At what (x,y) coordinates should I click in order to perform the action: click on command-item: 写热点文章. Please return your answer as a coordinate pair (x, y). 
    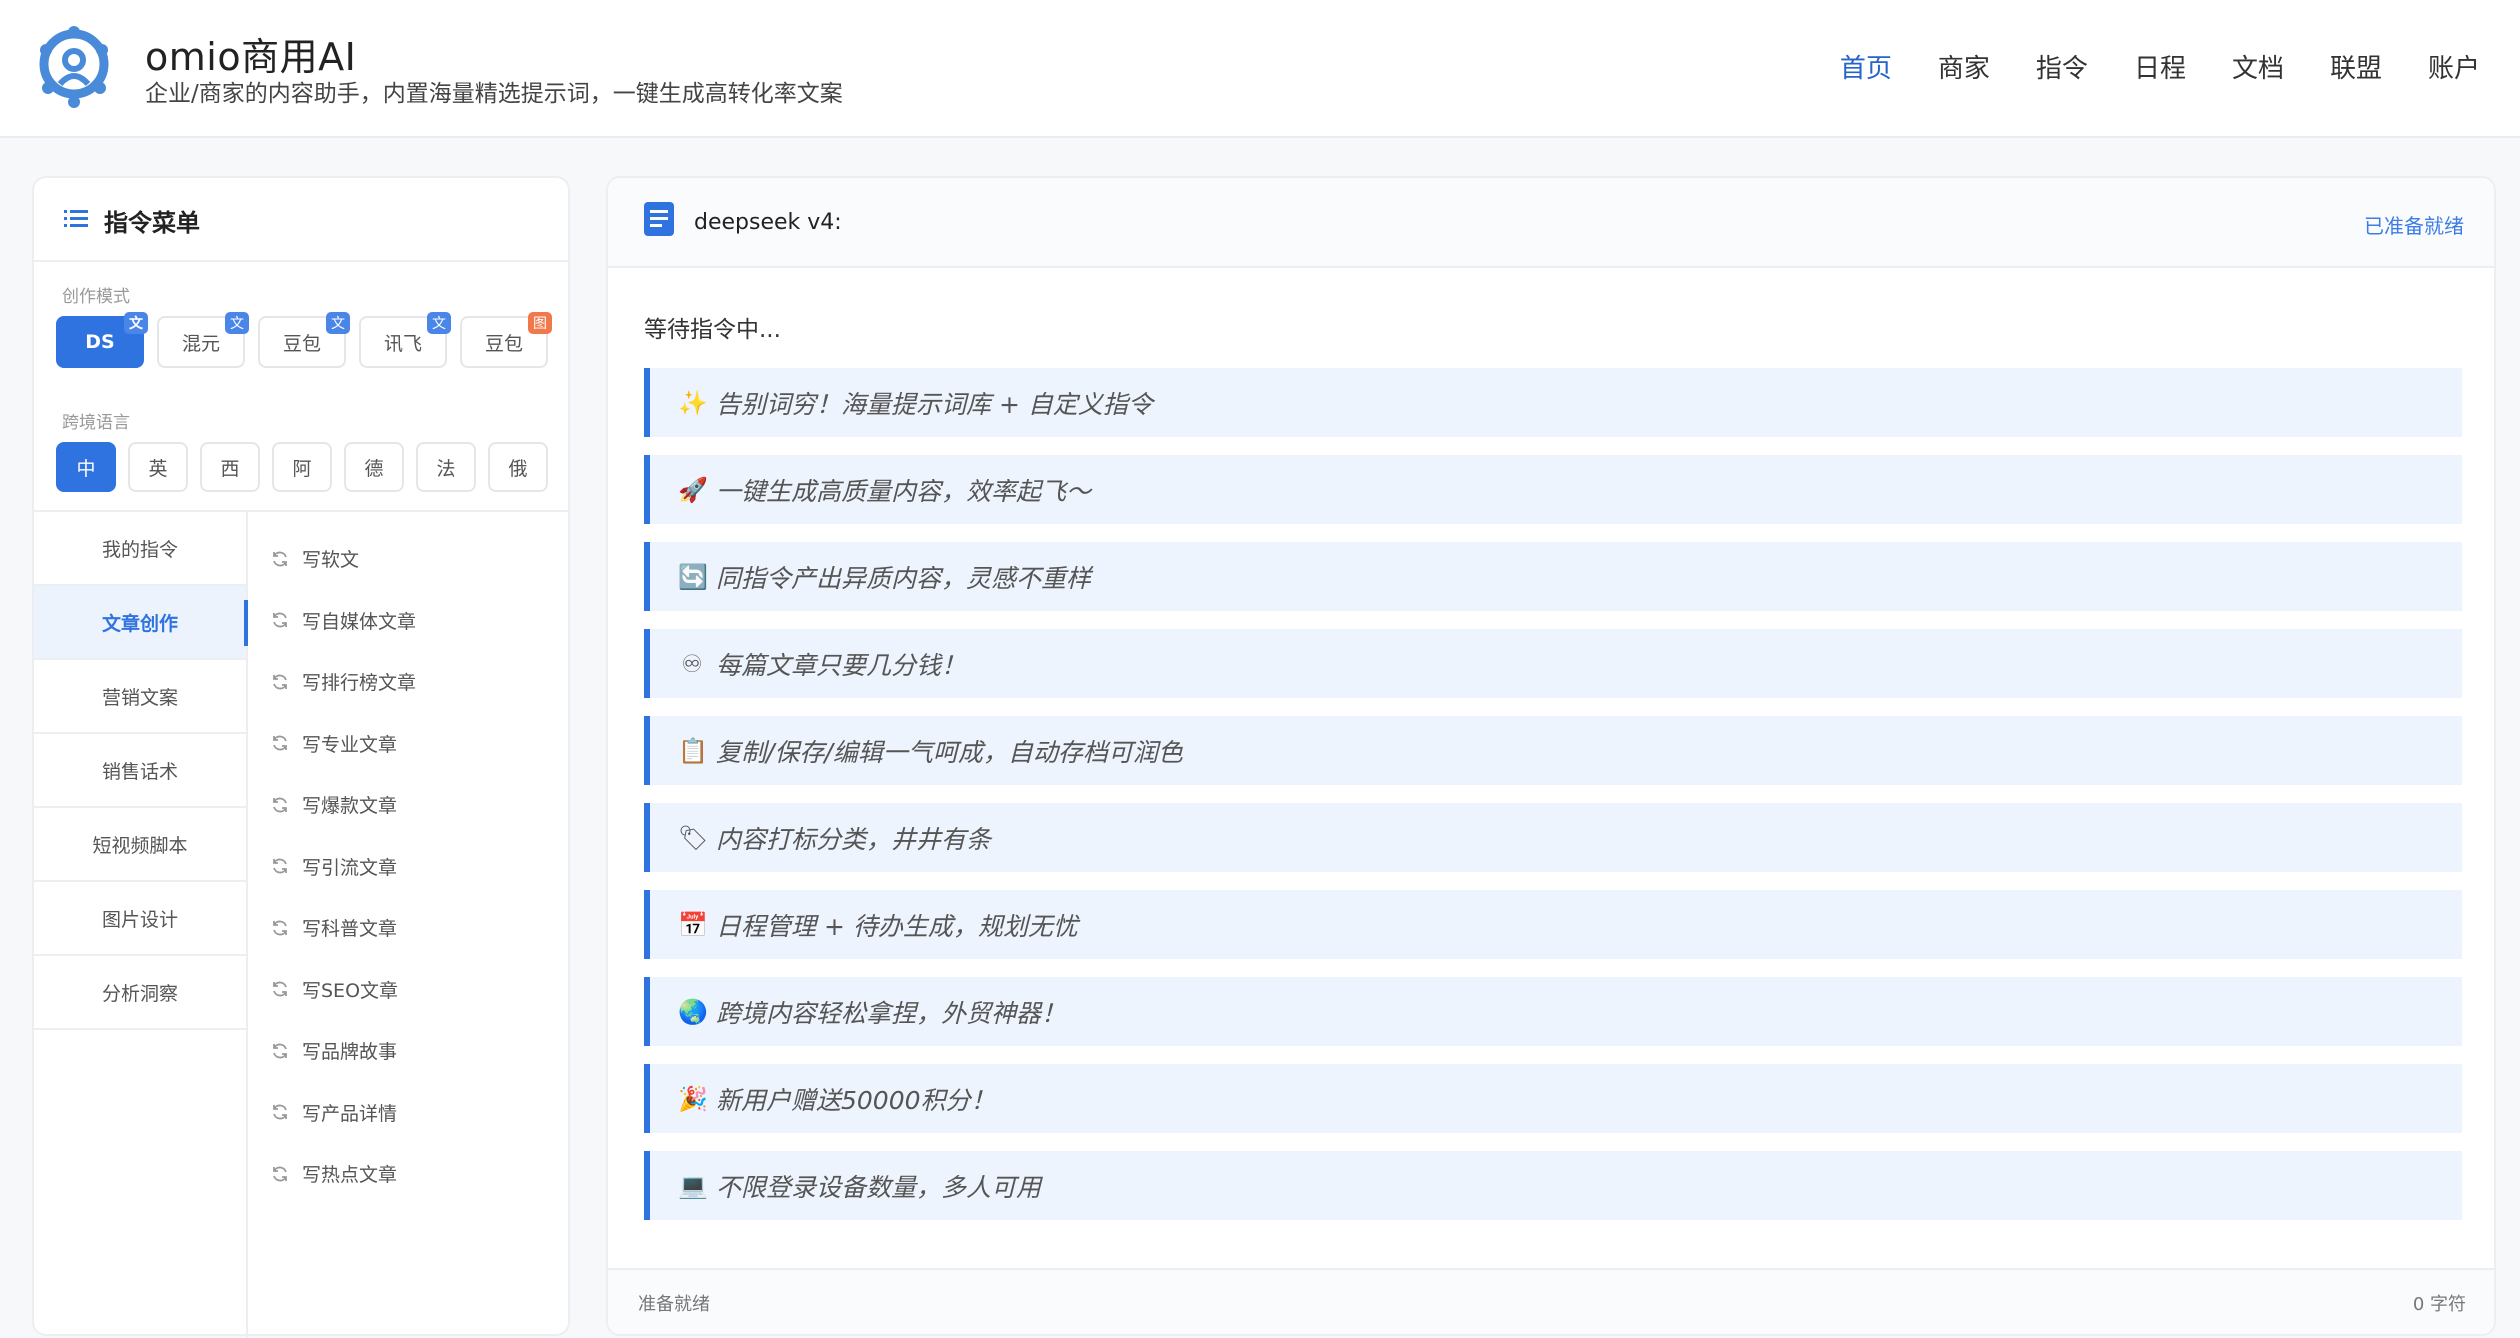
    Looking at the image, I should click on (343, 1174).